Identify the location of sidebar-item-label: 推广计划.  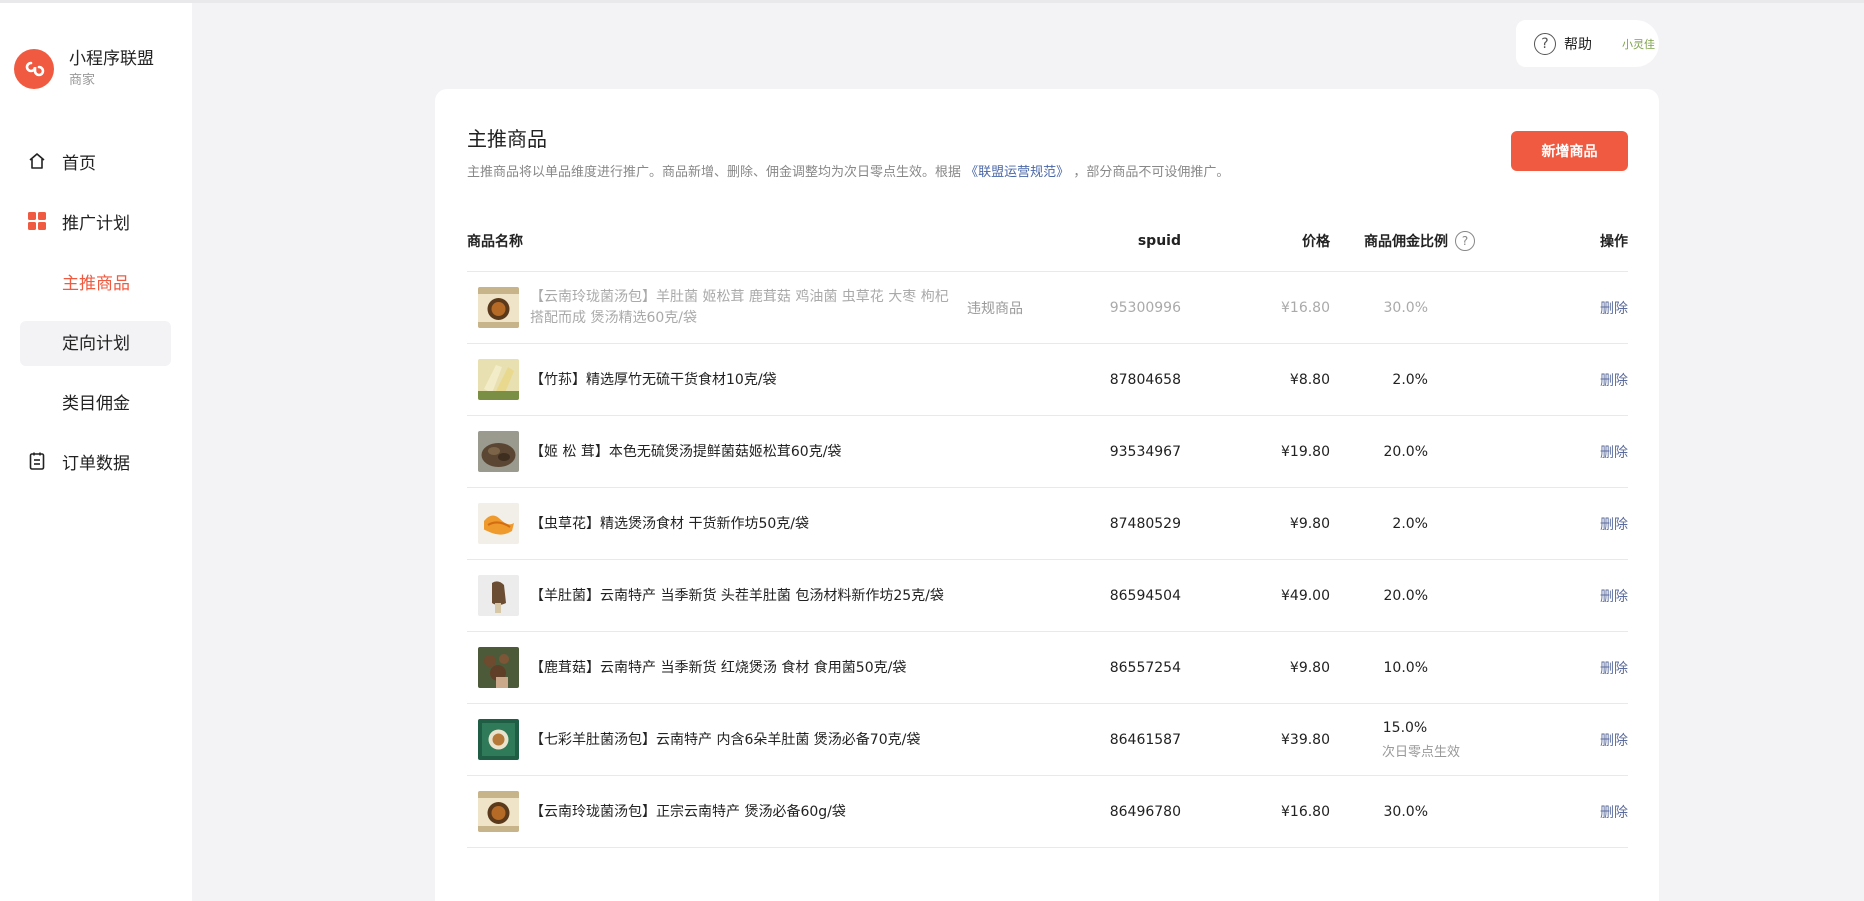
(96, 223).